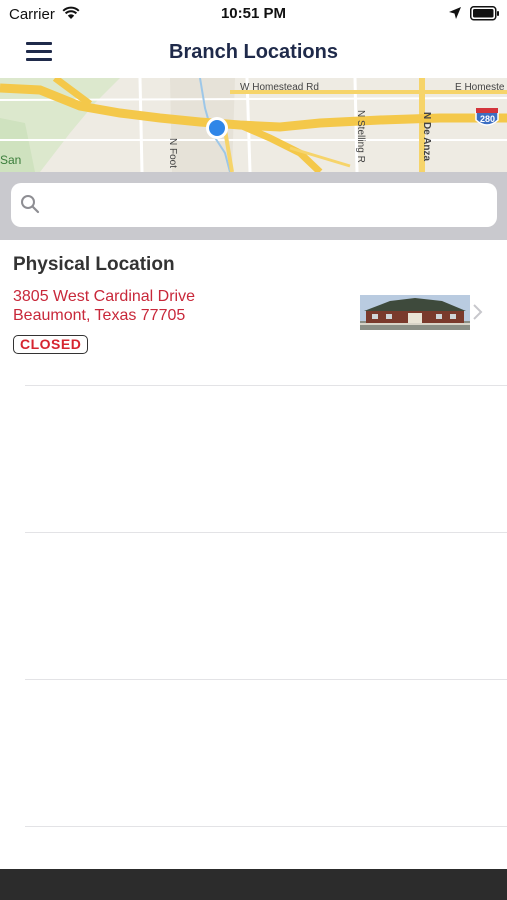 The image size is (507, 900). Describe the element at coordinates (94, 264) in the screenshot. I see `location-heading: Physical Location` at that location.